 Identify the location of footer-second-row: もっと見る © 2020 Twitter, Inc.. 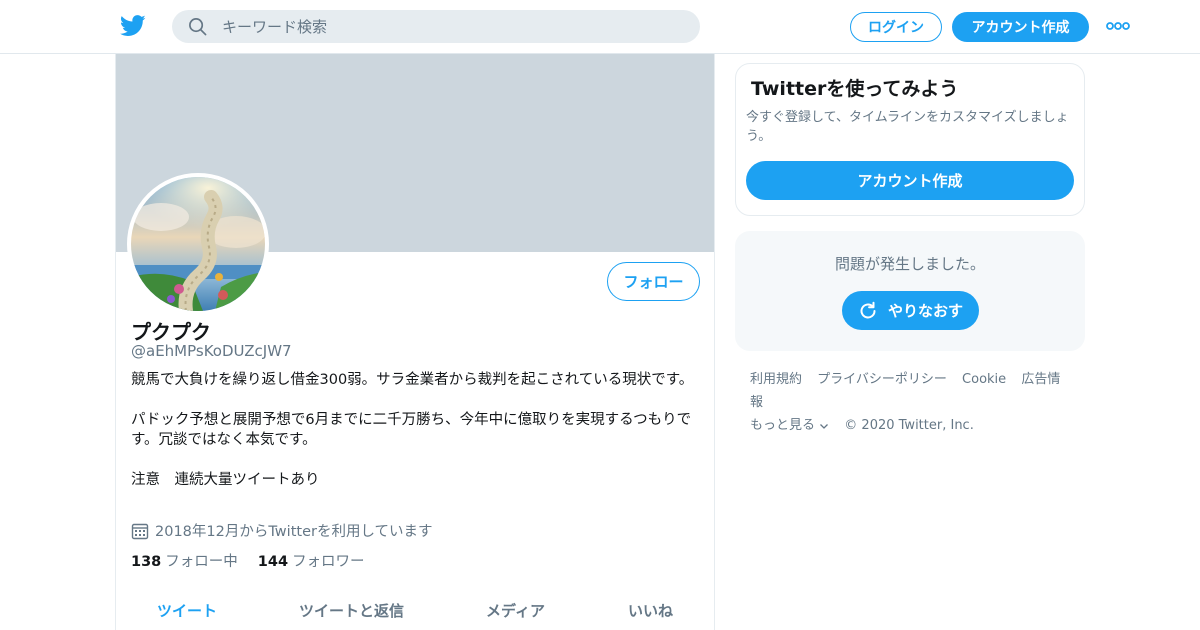
(915, 425).